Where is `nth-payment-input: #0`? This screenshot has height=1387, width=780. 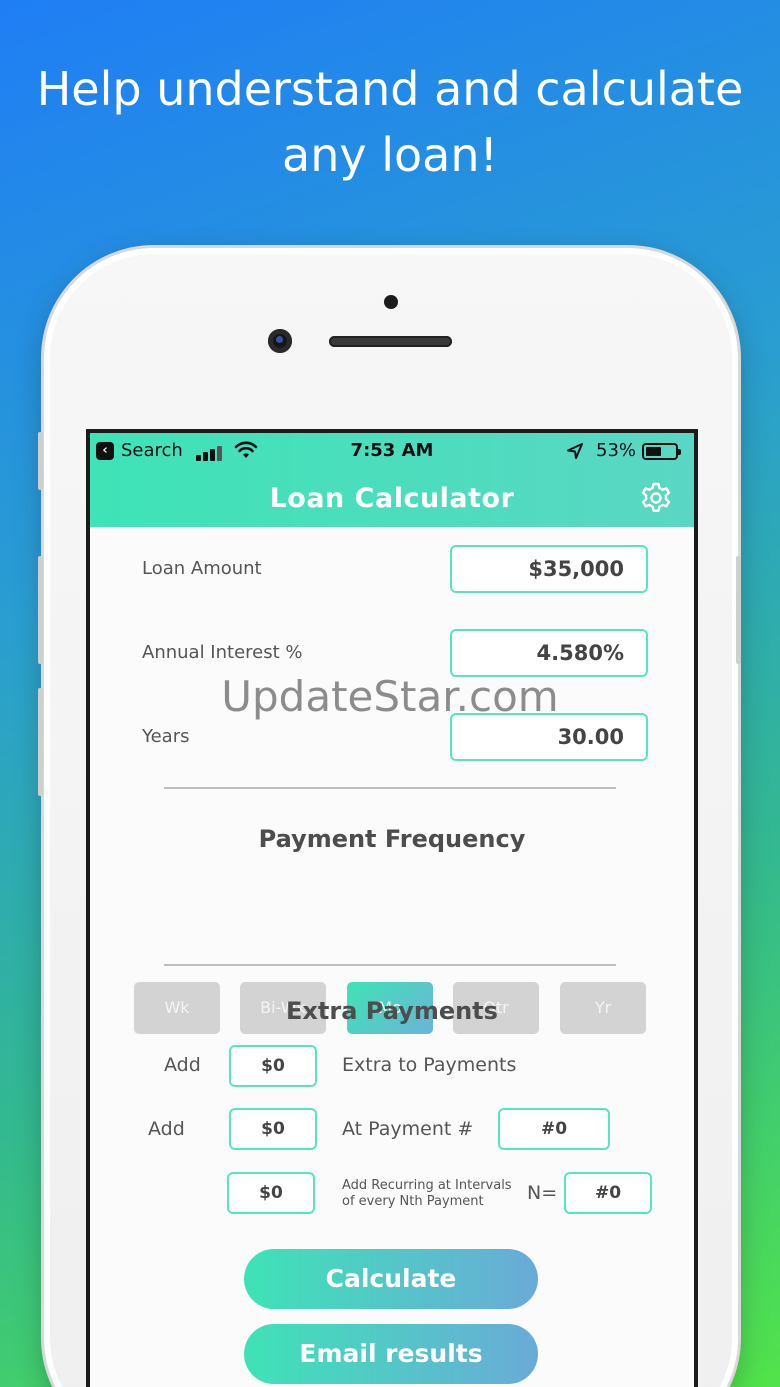 nth-payment-input: #0 is located at coordinates (608, 1193).